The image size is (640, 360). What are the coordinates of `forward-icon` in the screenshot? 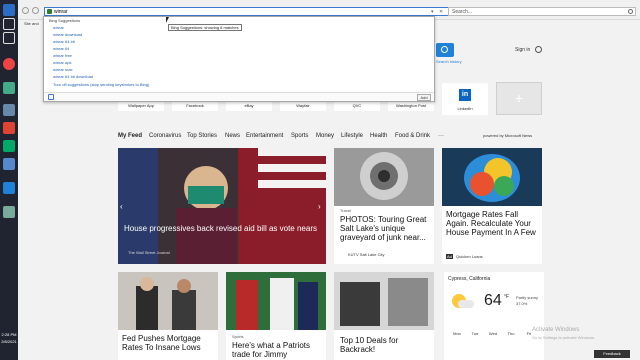 It's located at (35, 10).